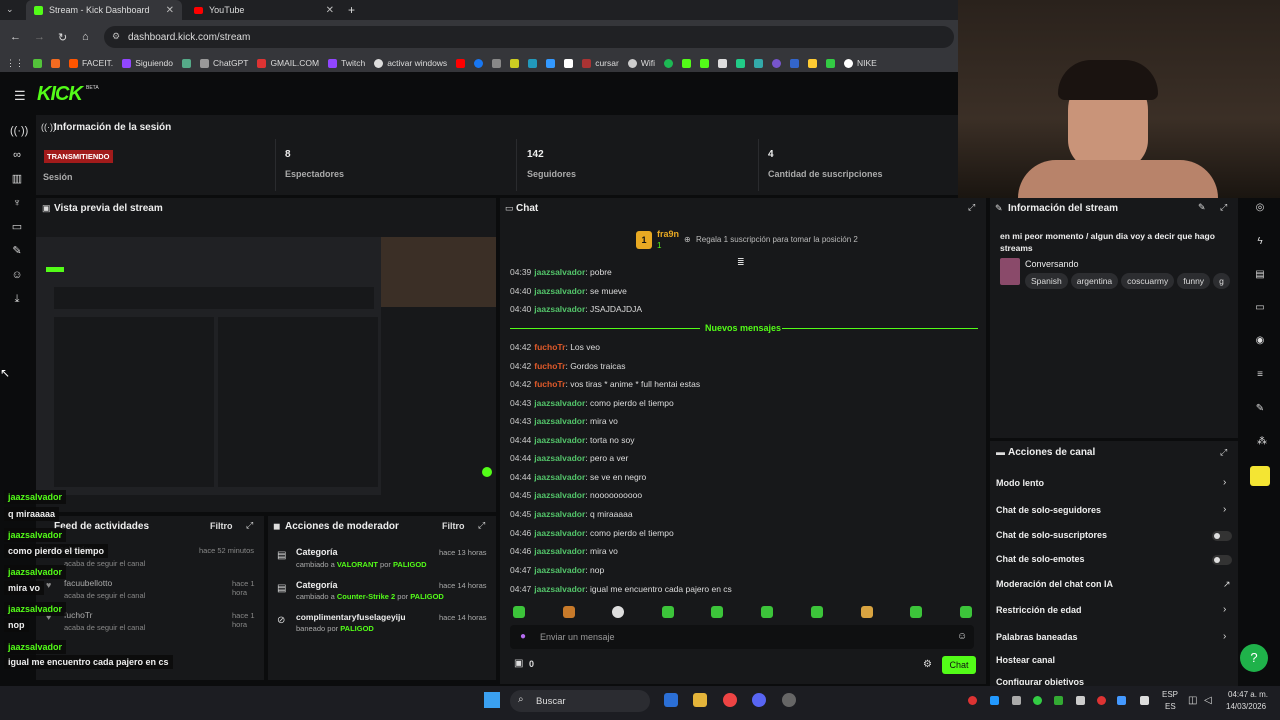 The width and height of the screenshot is (1280, 720). What do you see at coordinates (1262, 443) in the screenshot?
I see `nodes-icon: ⁂` at bounding box center [1262, 443].